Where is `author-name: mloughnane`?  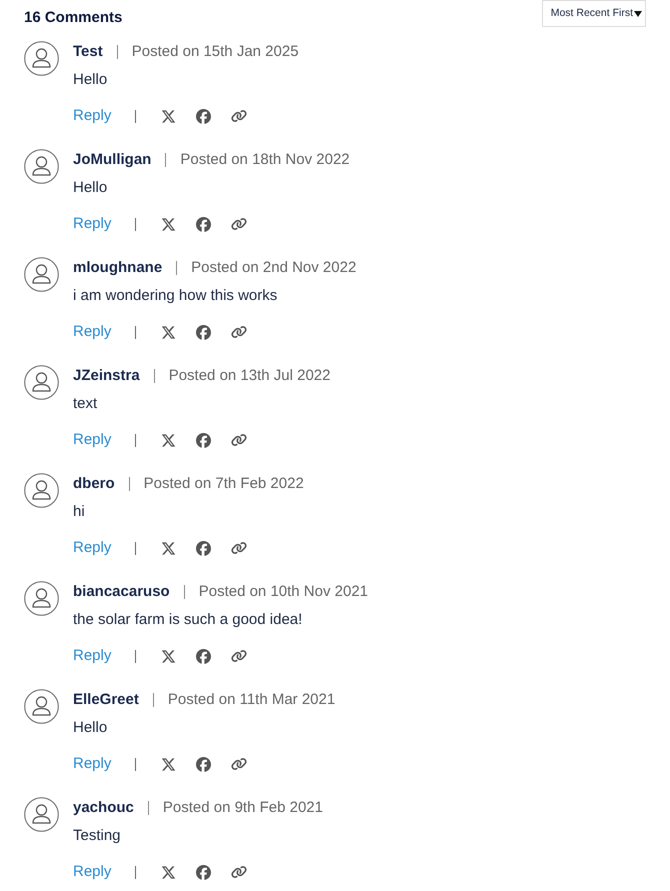 author-name: mloughnane is located at coordinates (117, 268).